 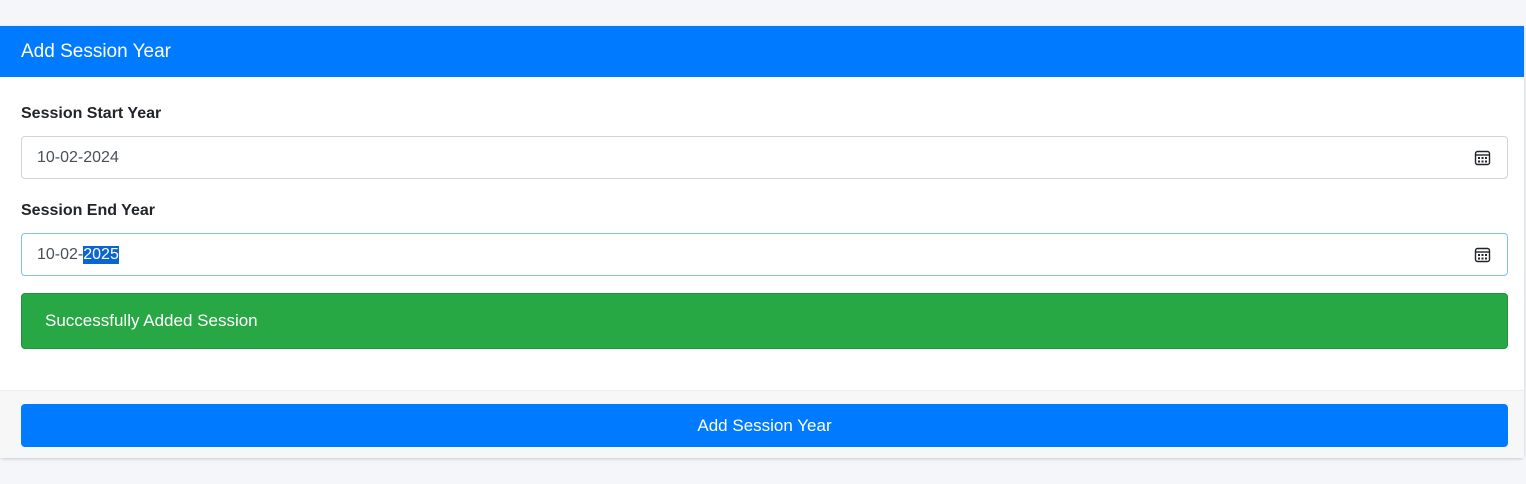 I want to click on success-alert: Successfully Added Session, so click(x=764, y=321).